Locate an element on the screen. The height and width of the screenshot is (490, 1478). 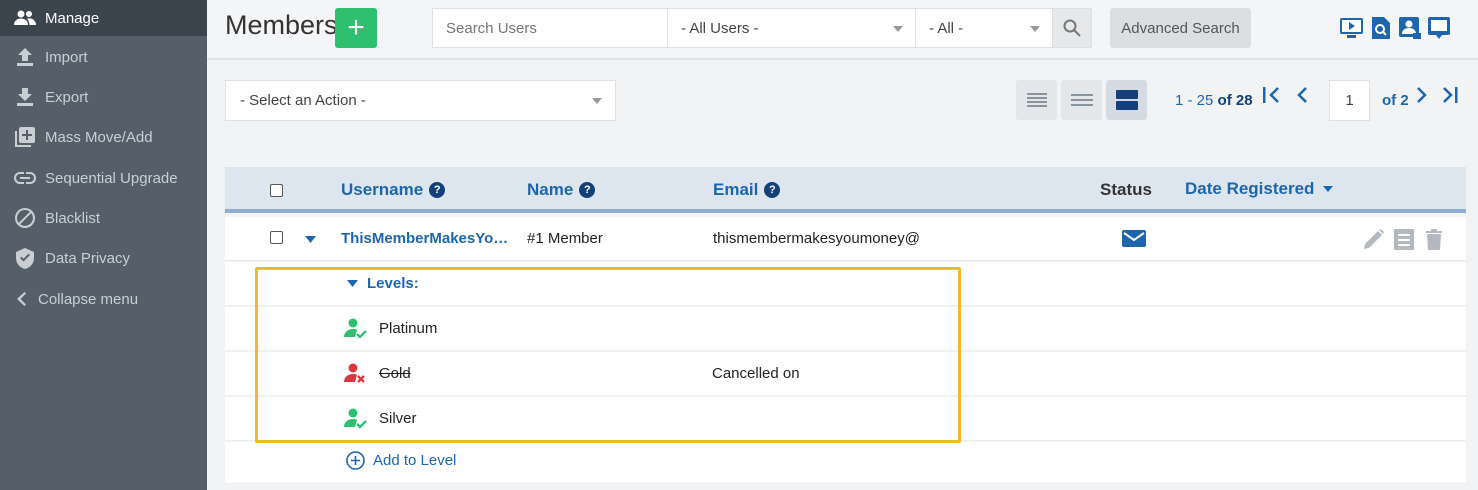
level-name: Silver is located at coordinates (398, 418).